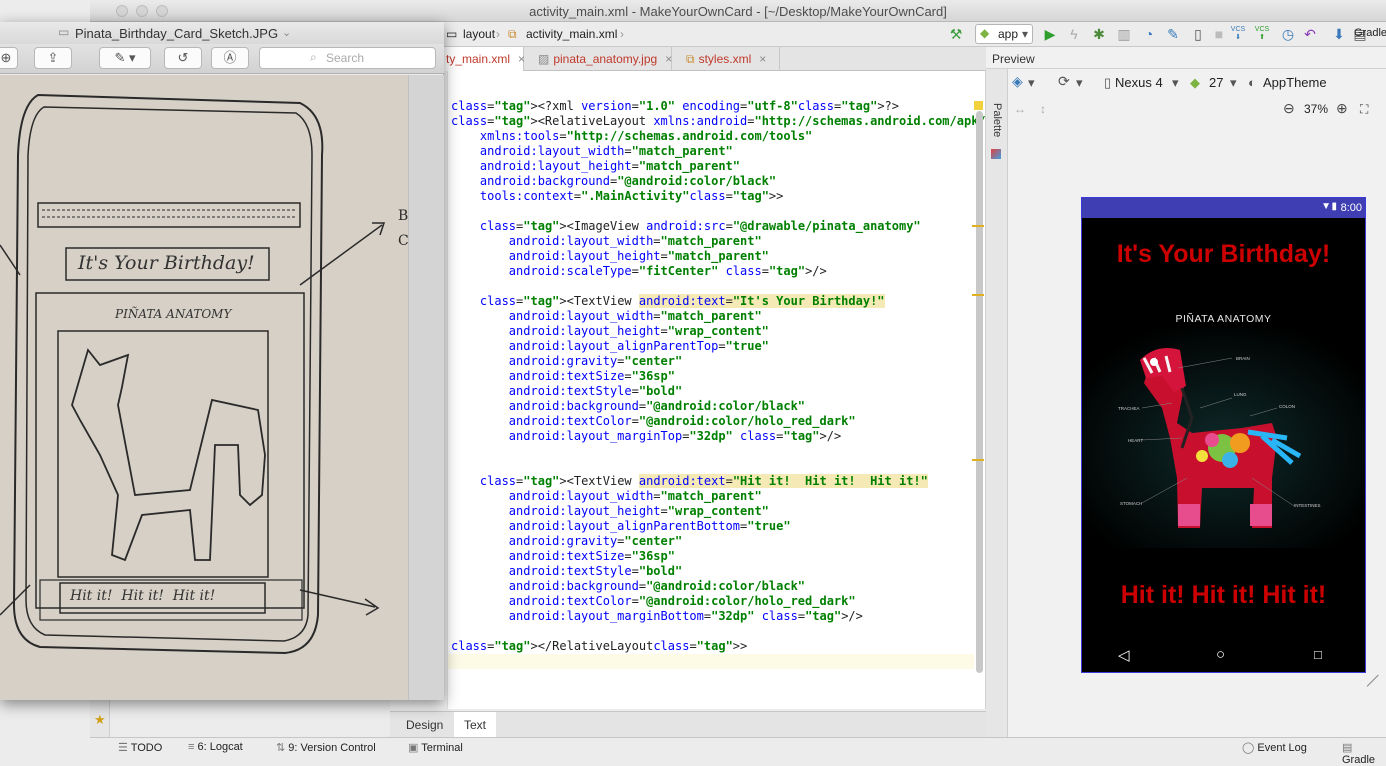 This screenshot has height=766, width=1386. Describe the element at coordinates (1250, 748) in the screenshot. I see `event-log-icon: ◯` at that location.